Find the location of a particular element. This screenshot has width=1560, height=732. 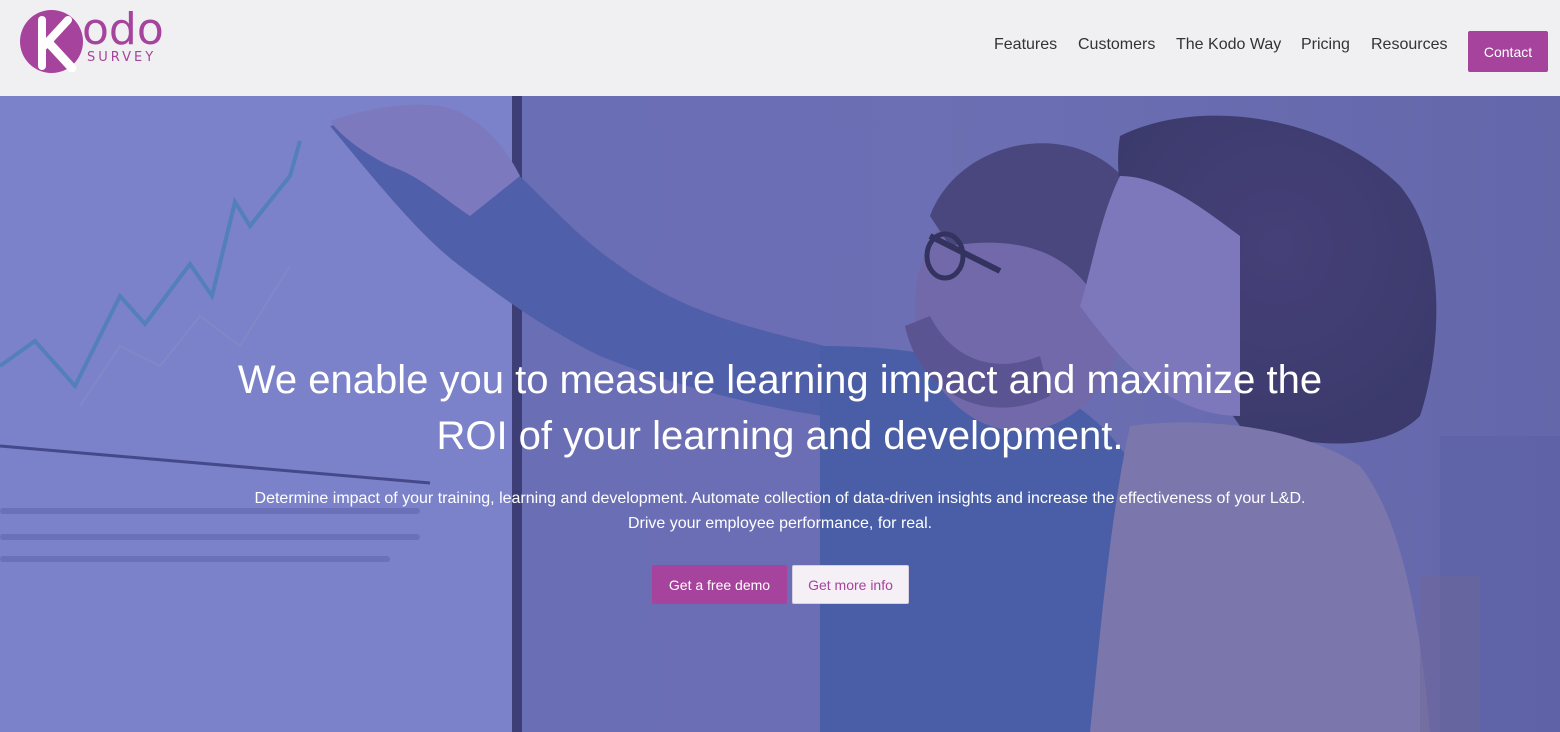

kodo-logo: odo SURVEY is located at coordinates (95, 41).